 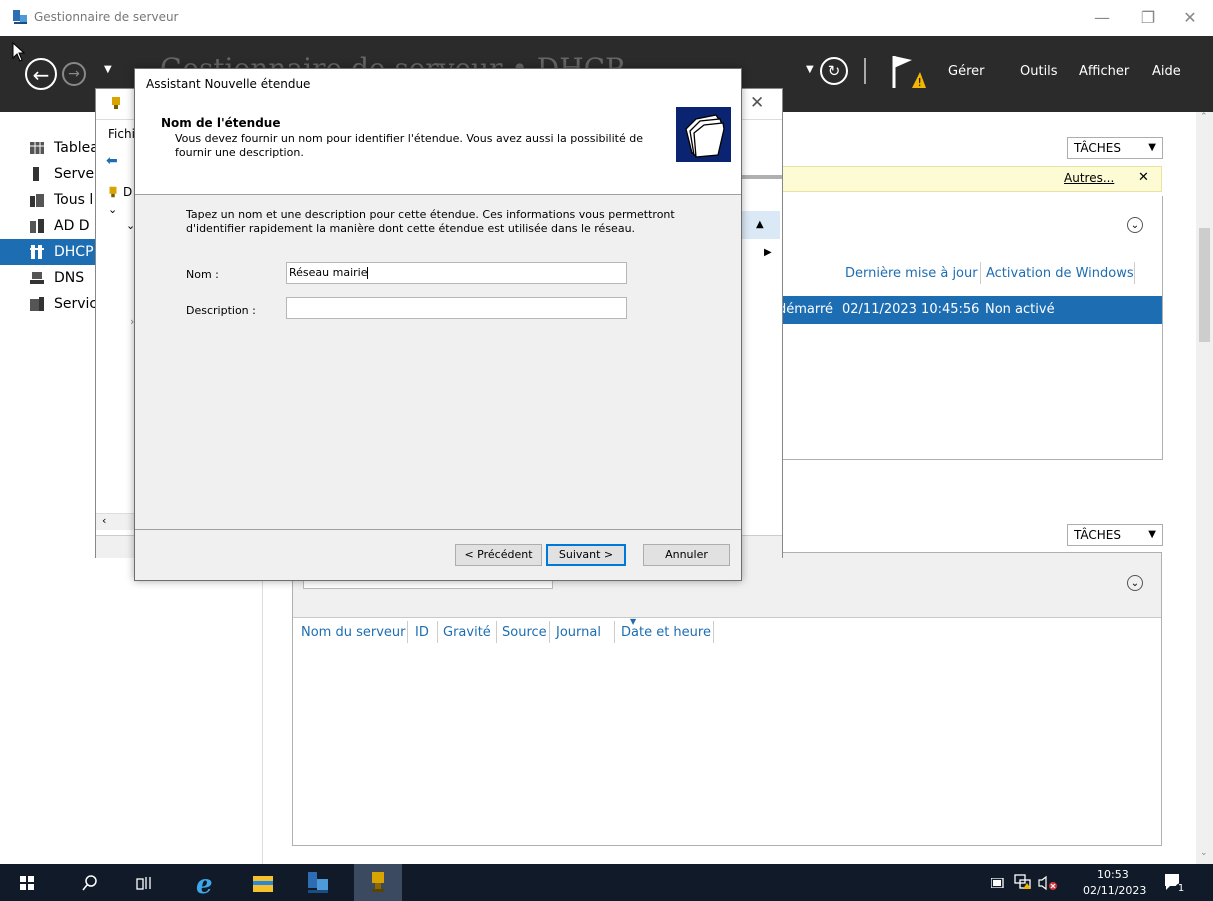 What do you see at coordinates (106, 17) in the screenshot?
I see `window-title: Gestionnaire de serveur` at bounding box center [106, 17].